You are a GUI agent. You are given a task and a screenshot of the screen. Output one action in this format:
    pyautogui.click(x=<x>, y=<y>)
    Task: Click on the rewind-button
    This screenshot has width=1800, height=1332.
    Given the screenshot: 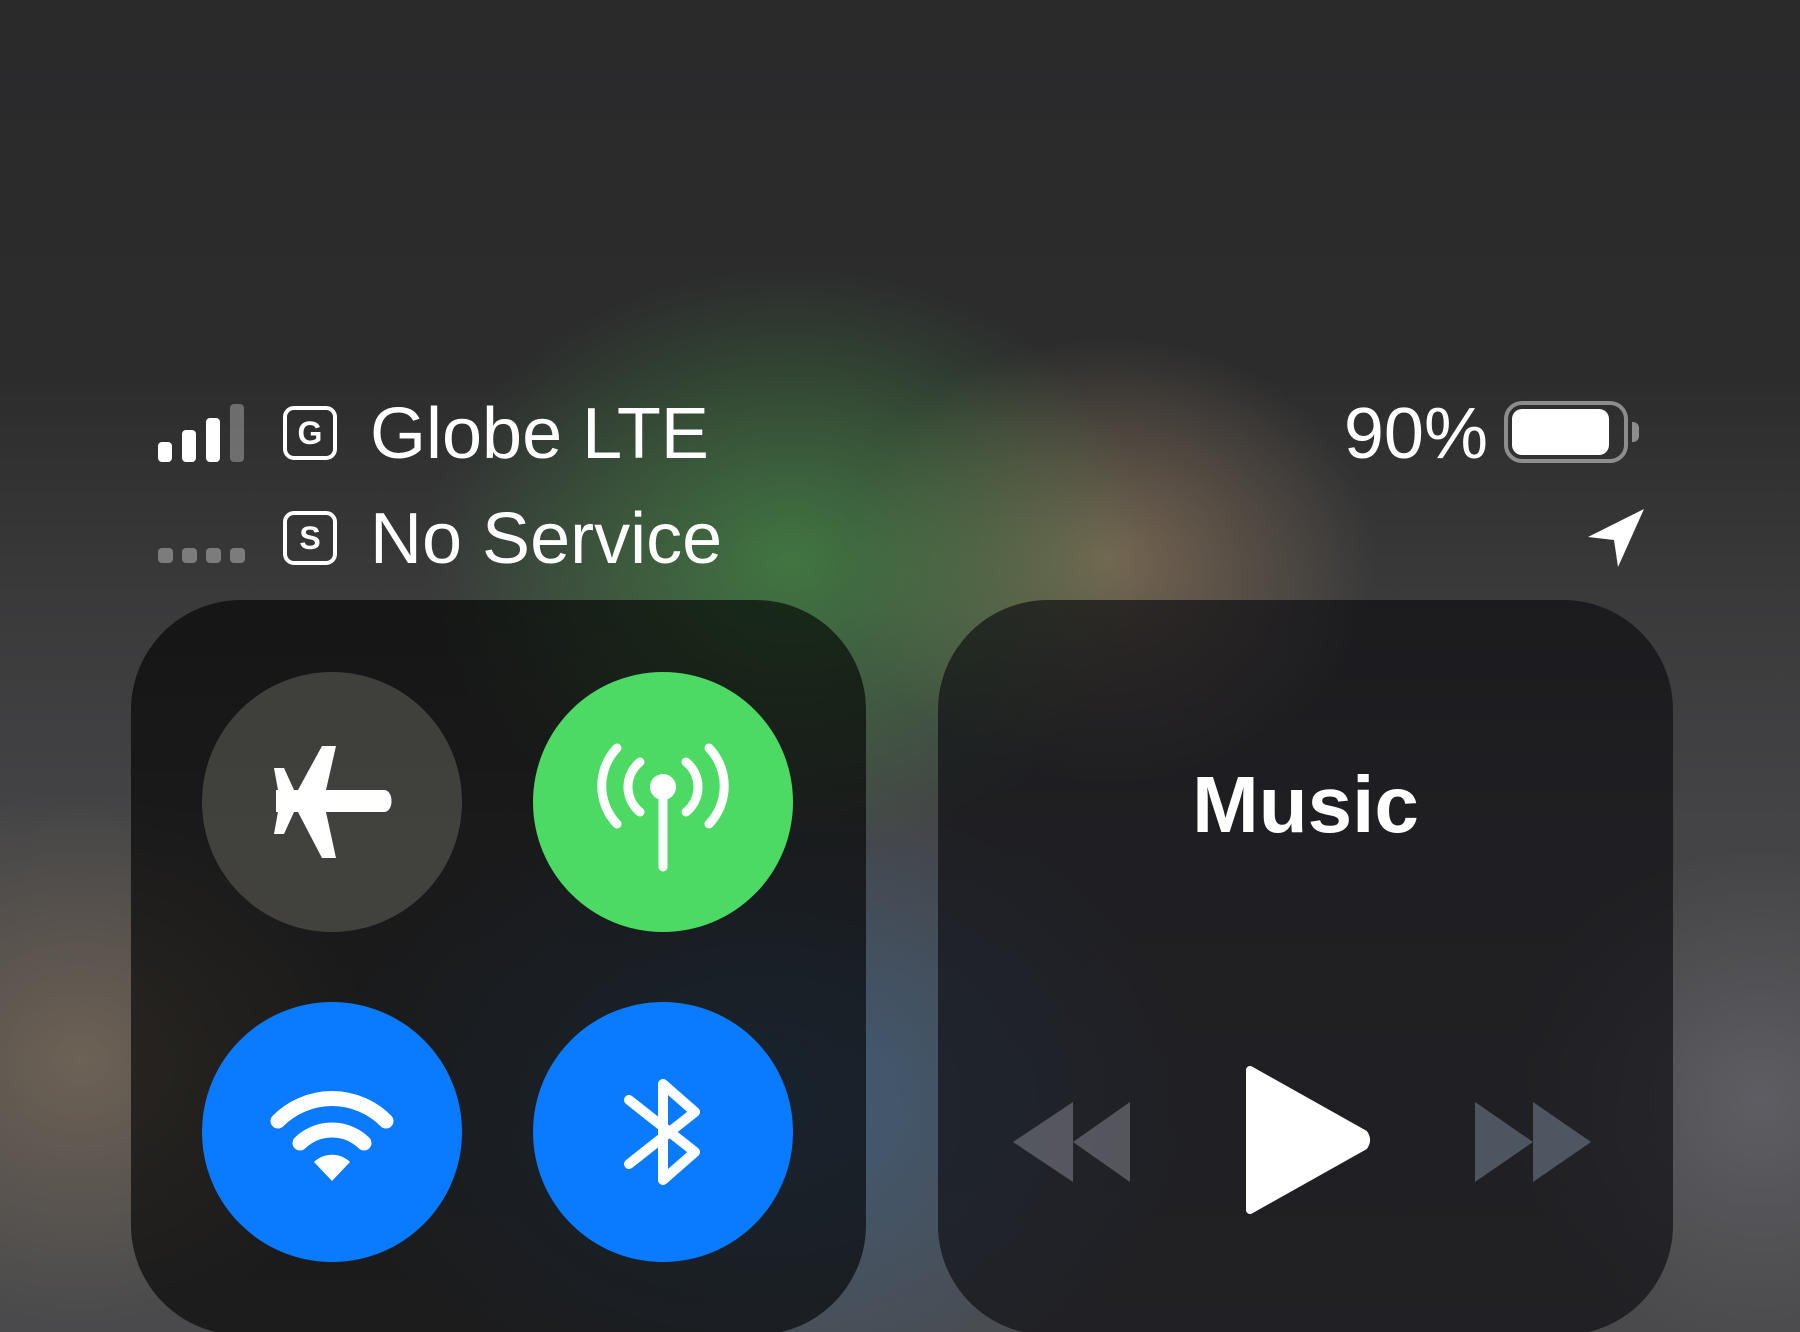 What is the action you would take?
    pyautogui.click(x=1080, y=1145)
    